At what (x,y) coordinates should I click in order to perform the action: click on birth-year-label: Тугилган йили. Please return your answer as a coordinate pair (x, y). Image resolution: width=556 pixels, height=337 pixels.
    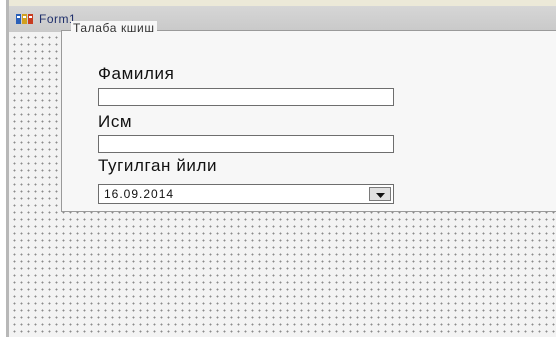
    Looking at the image, I should click on (158, 165).